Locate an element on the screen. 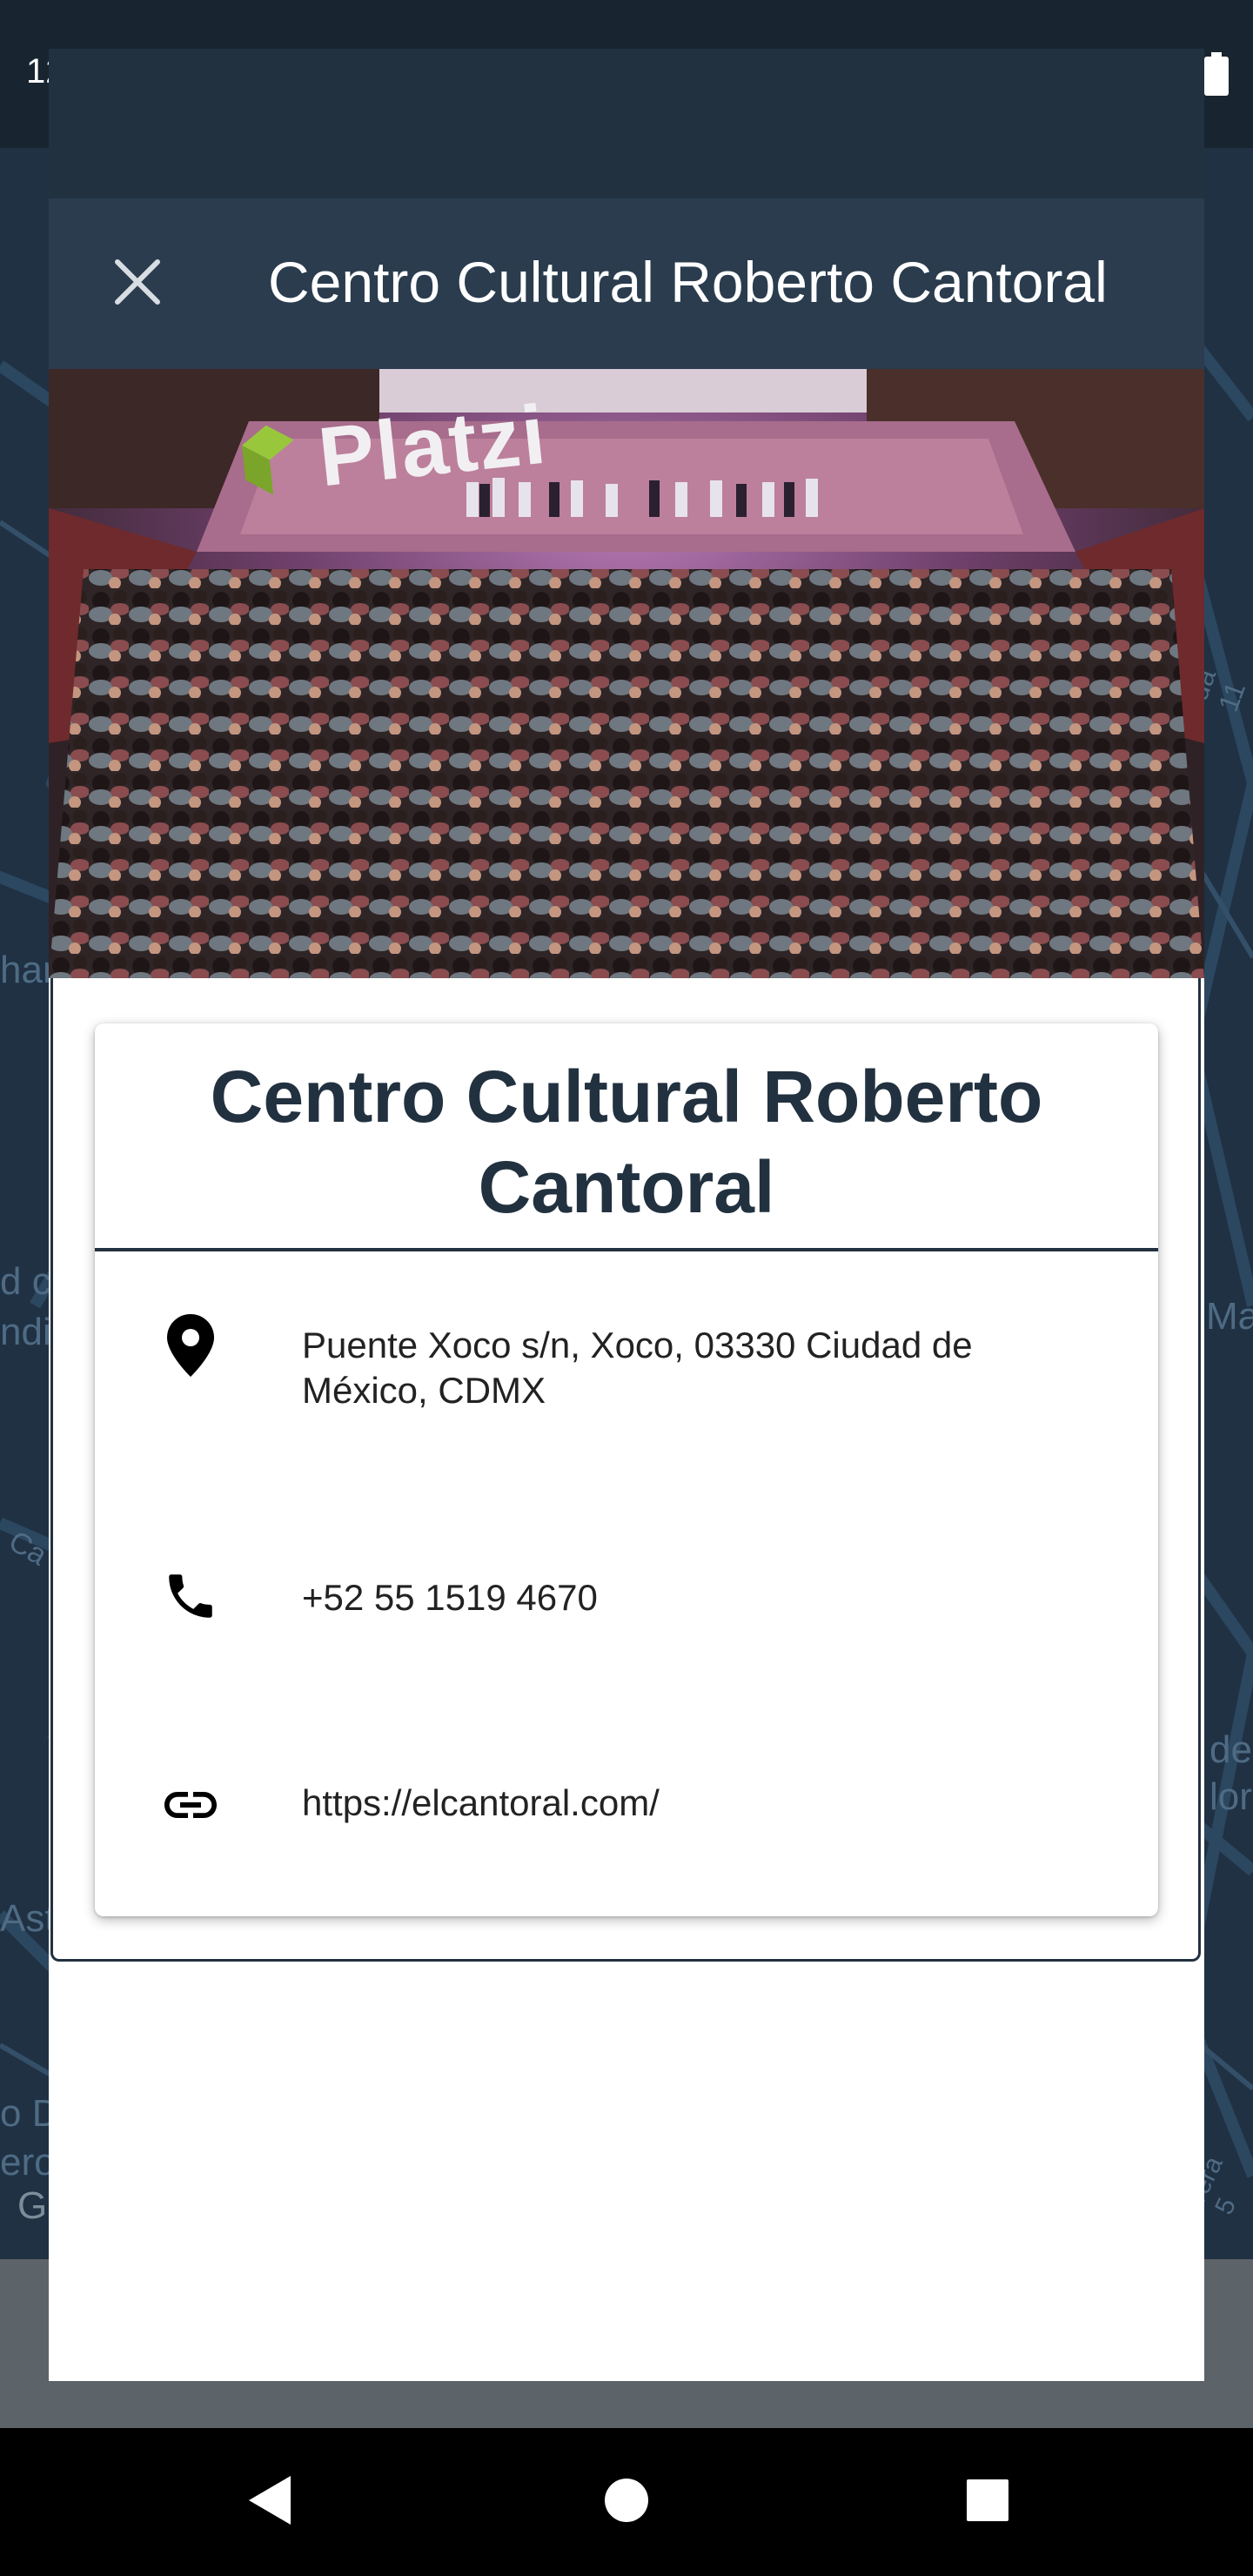 The image size is (1253, 2576). close-button is located at coordinates (137, 284).